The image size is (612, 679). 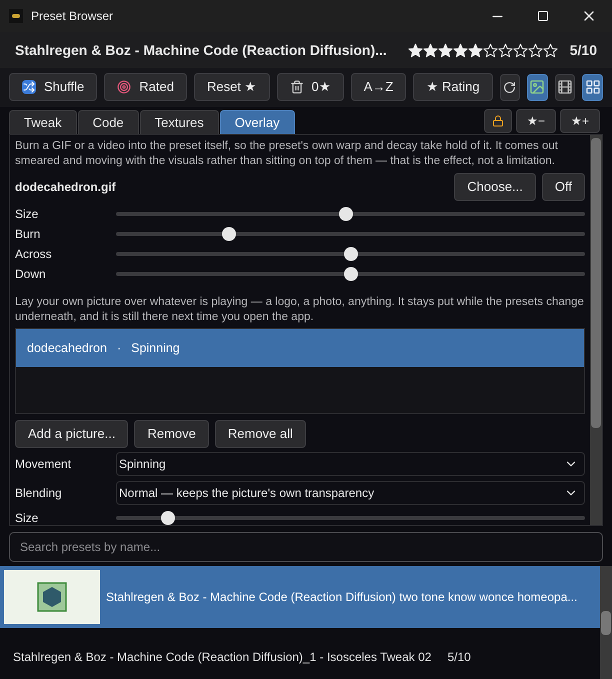 I want to click on film-button, so click(x=565, y=87).